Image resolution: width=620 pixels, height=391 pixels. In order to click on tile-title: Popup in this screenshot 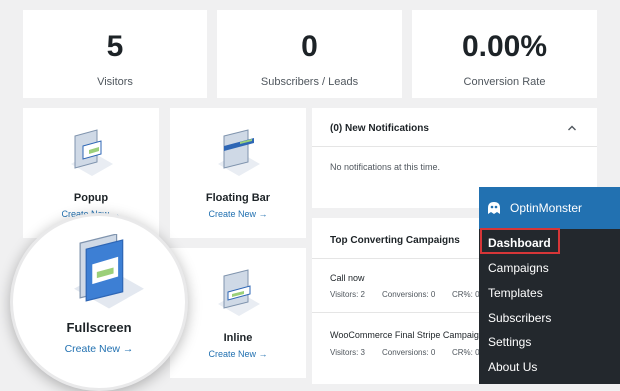, I will do `click(91, 198)`.